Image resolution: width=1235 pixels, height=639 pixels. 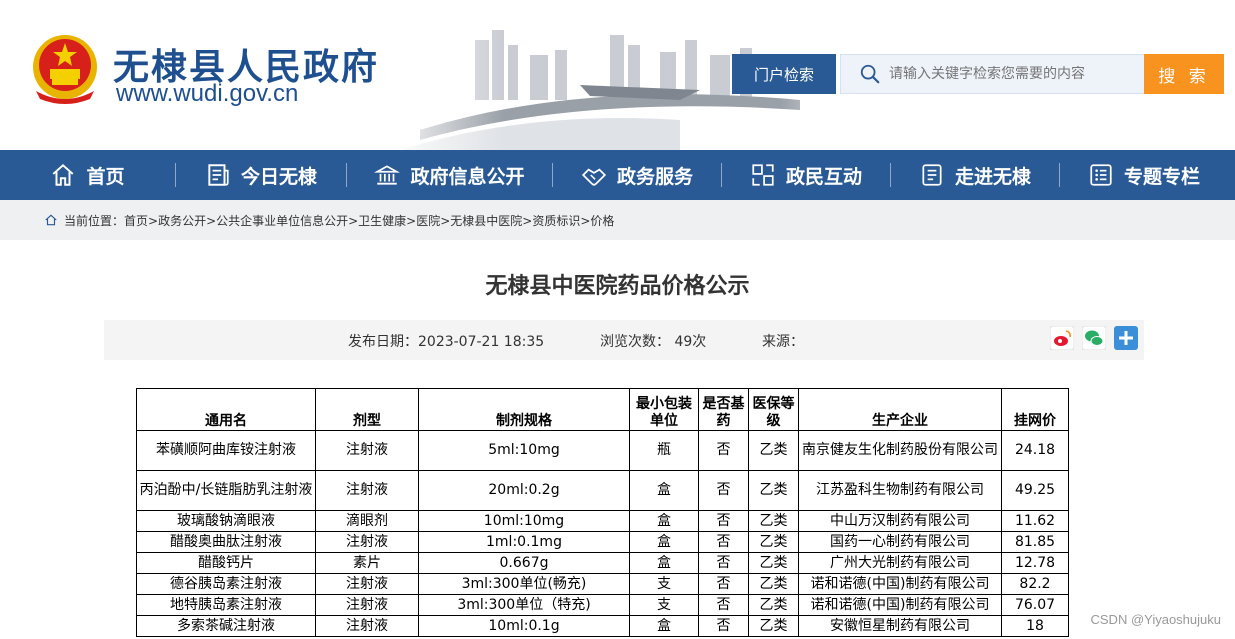 I want to click on search-icon, so click(x=870, y=74).